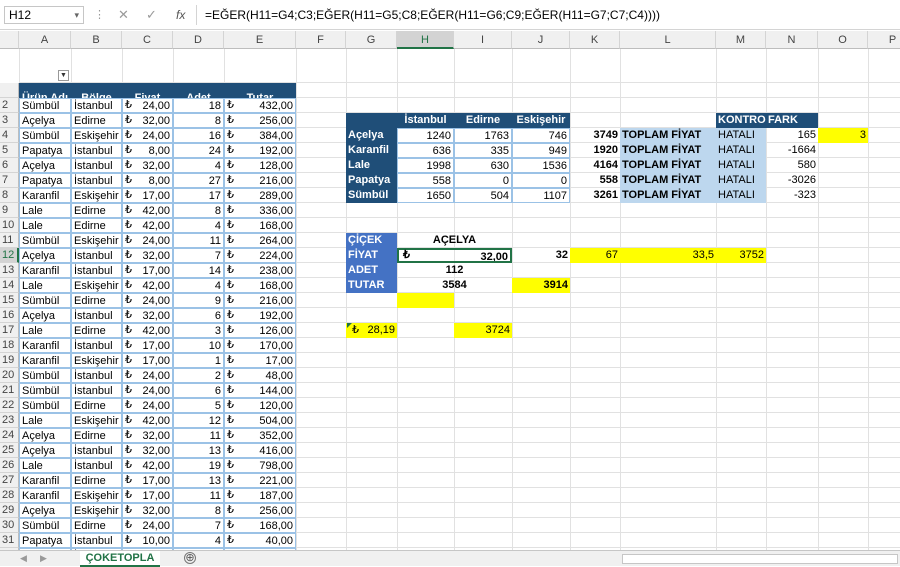 The height and width of the screenshot is (567, 900). What do you see at coordinates (151, 15) in the screenshot?
I see `enter-icon: ✓` at bounding box center [151, 15].